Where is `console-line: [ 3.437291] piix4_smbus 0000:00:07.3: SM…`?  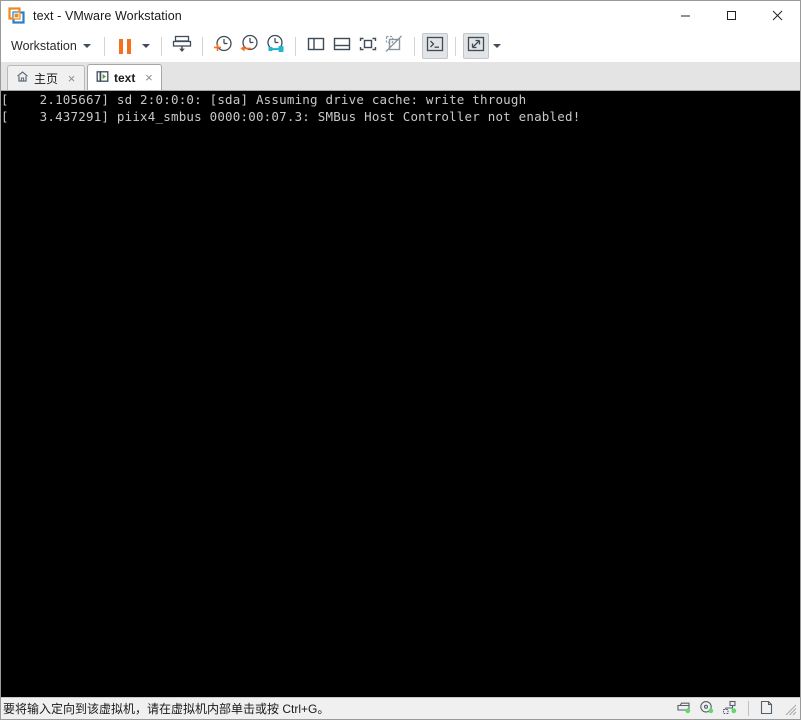
console-line: [ 3.437291] piix4_smbus 0000:00:07.3: SM… is located at coordinates (291, 116).